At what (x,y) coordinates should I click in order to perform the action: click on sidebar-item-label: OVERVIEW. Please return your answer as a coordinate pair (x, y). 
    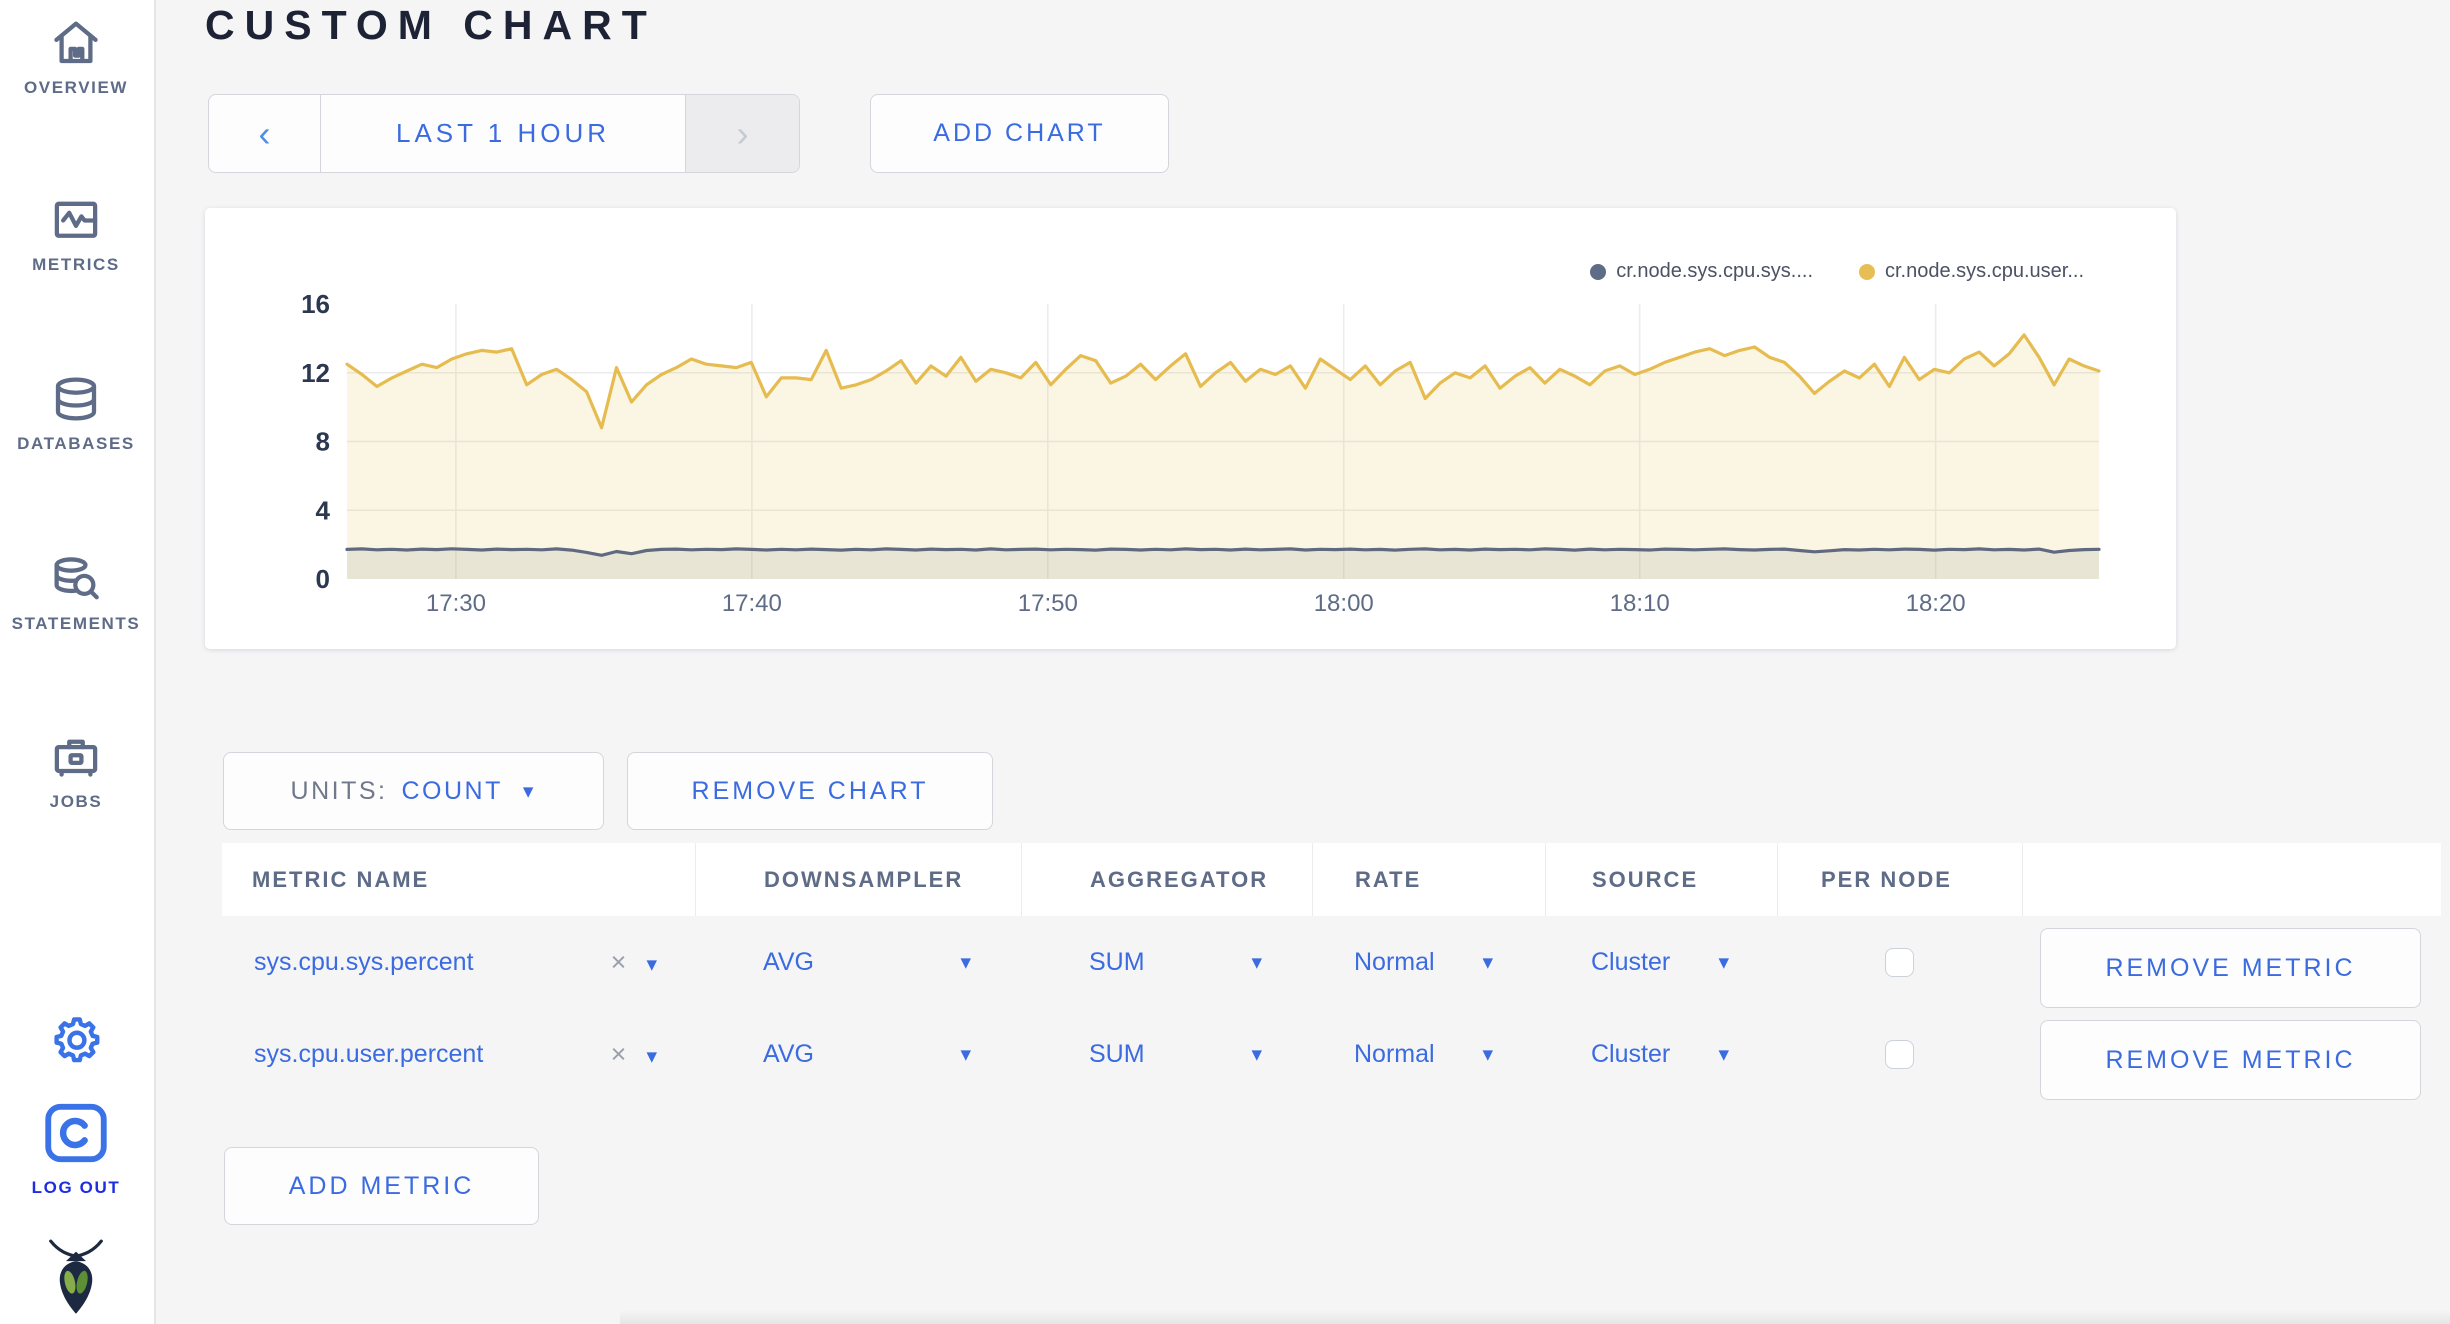
    Looking at the image, I should click on (76, 87).